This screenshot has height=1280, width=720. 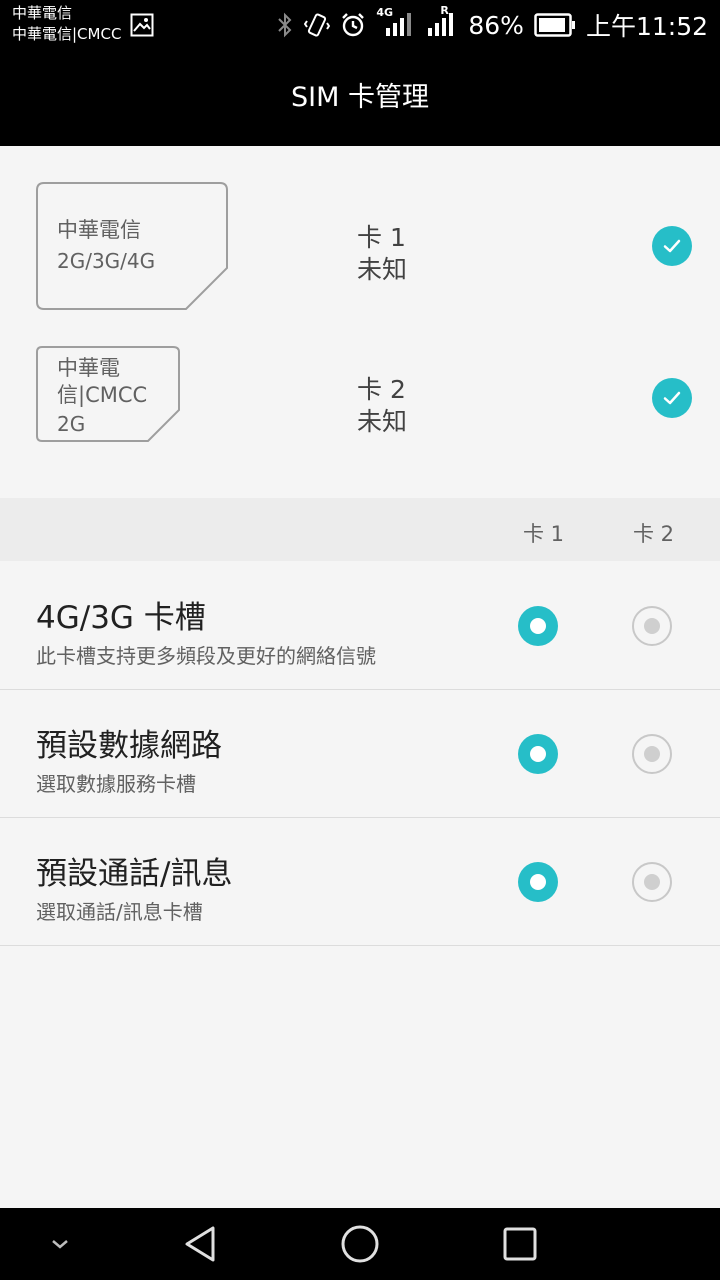 What do you see at coordinates (442, 22) in the screenshot?
I see `signal-roaming-icon: R` at bounding box center [442, 22].